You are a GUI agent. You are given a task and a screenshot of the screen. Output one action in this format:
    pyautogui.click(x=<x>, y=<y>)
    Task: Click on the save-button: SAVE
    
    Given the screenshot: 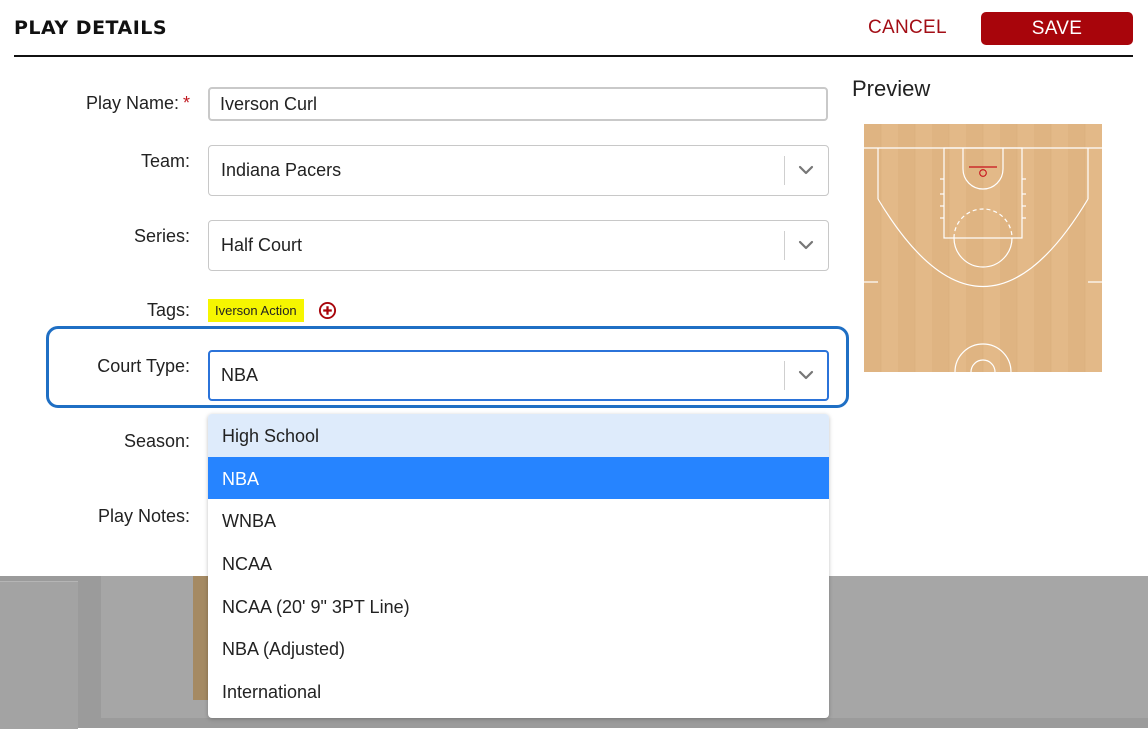 What is the action you would take?
    pyautogui.click(x=1057, y=28)
    